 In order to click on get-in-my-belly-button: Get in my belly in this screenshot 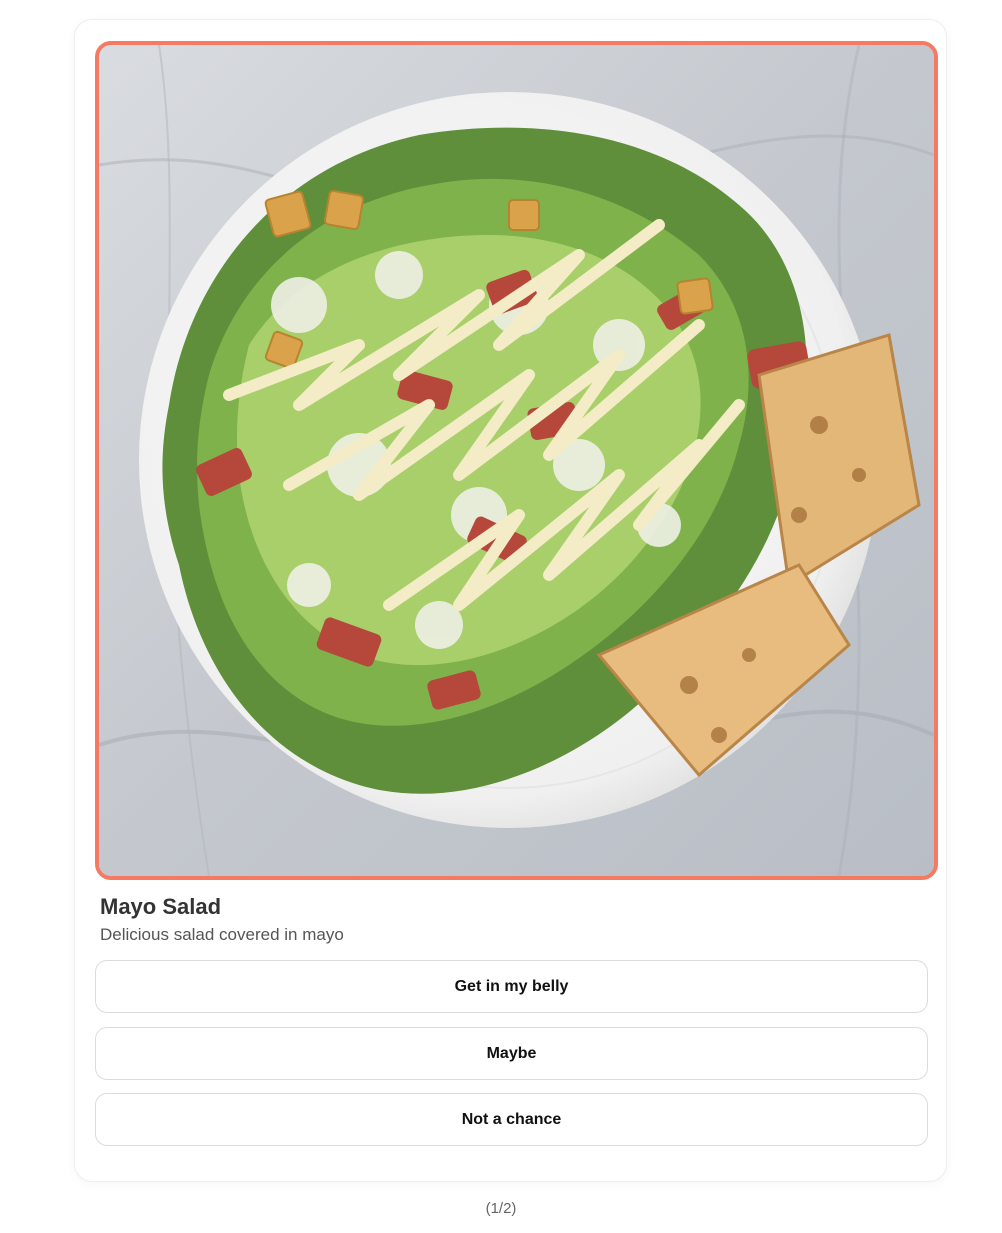, I will do `click(511, 986)`.